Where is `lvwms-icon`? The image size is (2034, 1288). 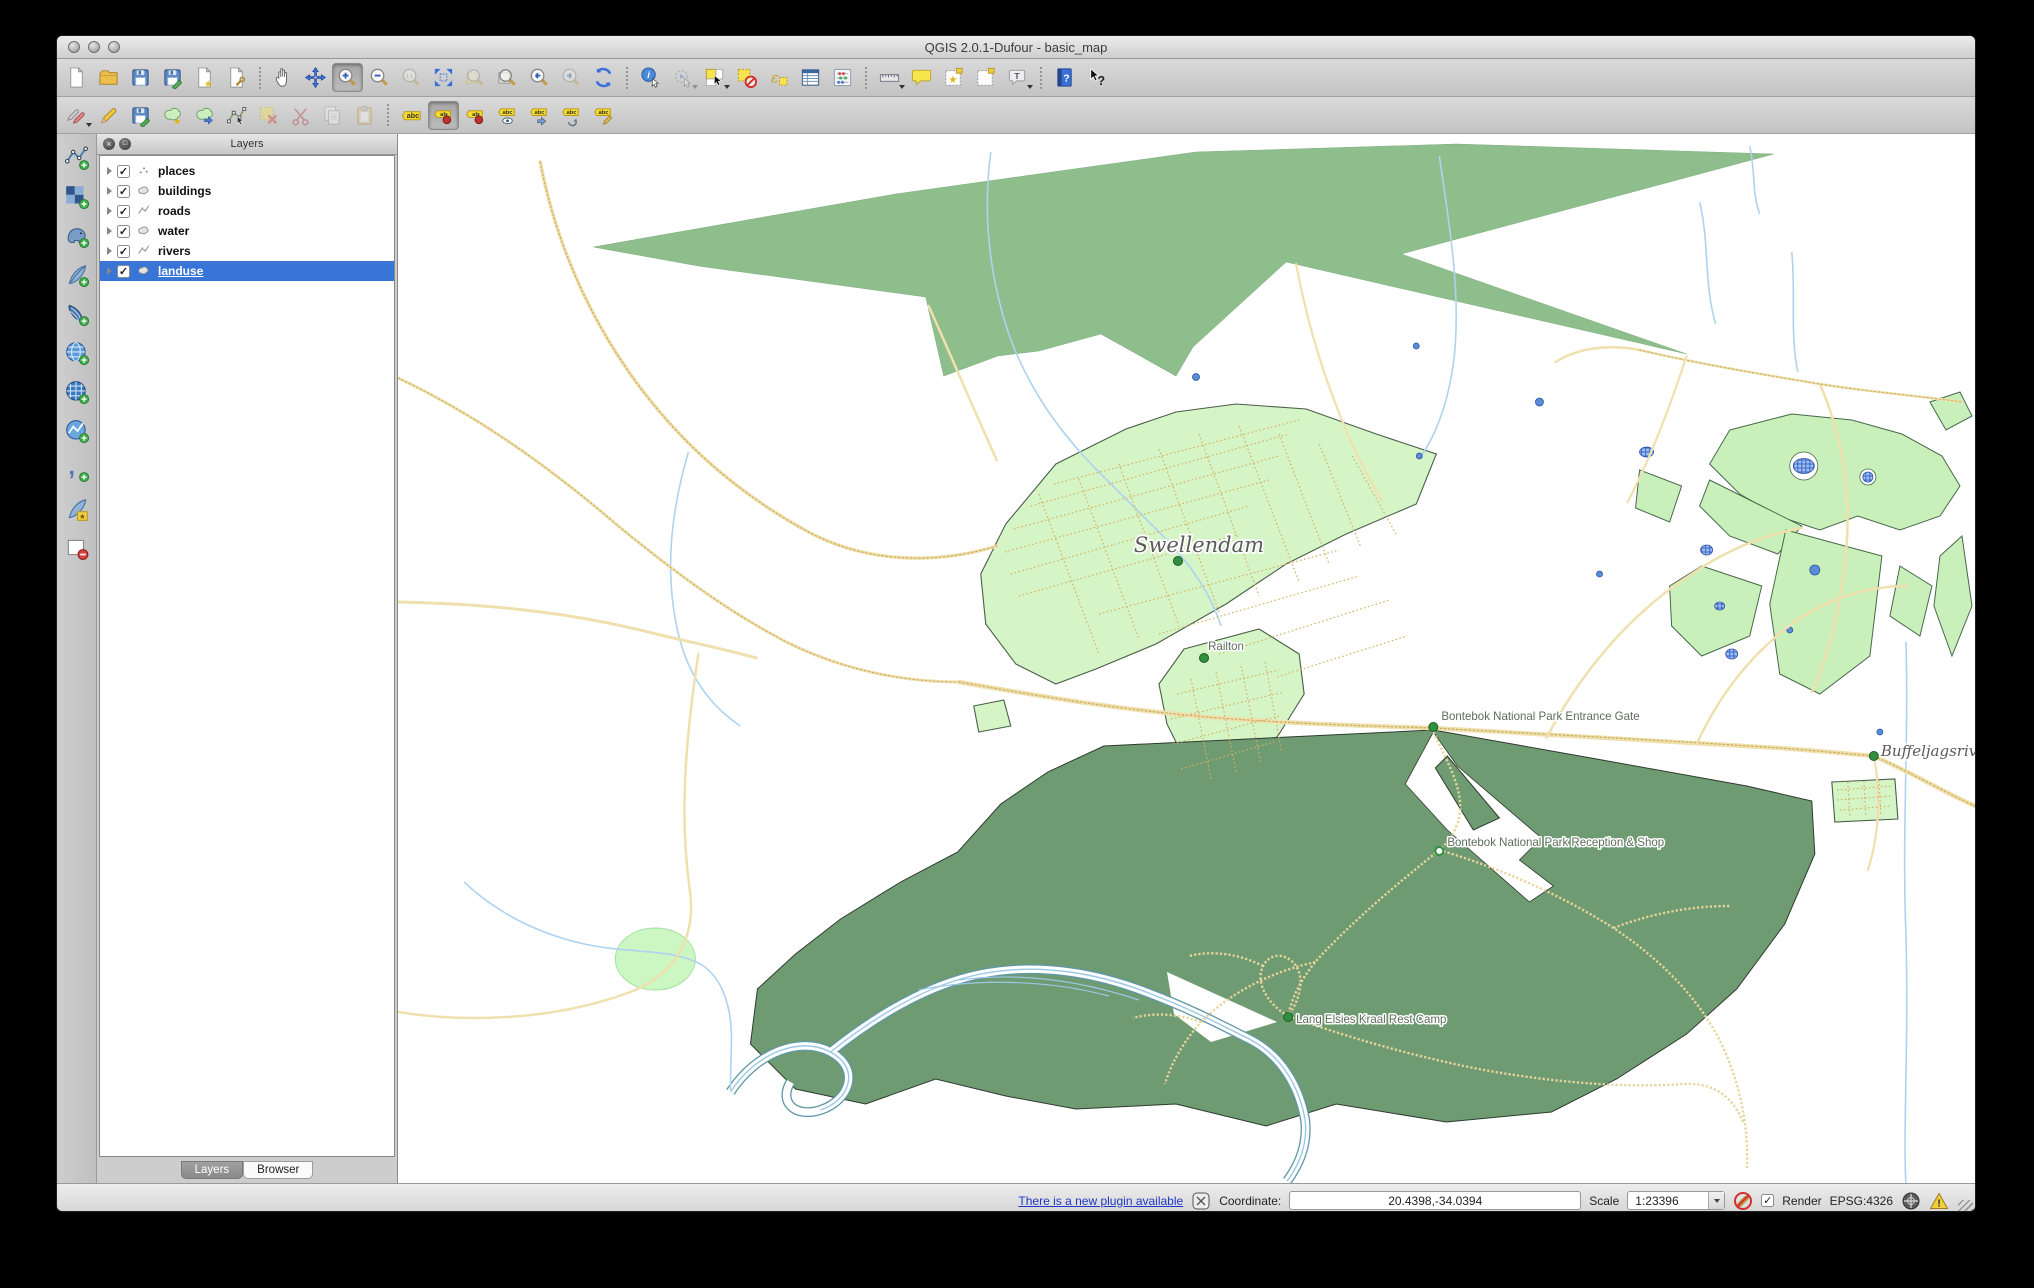 lvwms-icon is located at coordinates (77, 353).